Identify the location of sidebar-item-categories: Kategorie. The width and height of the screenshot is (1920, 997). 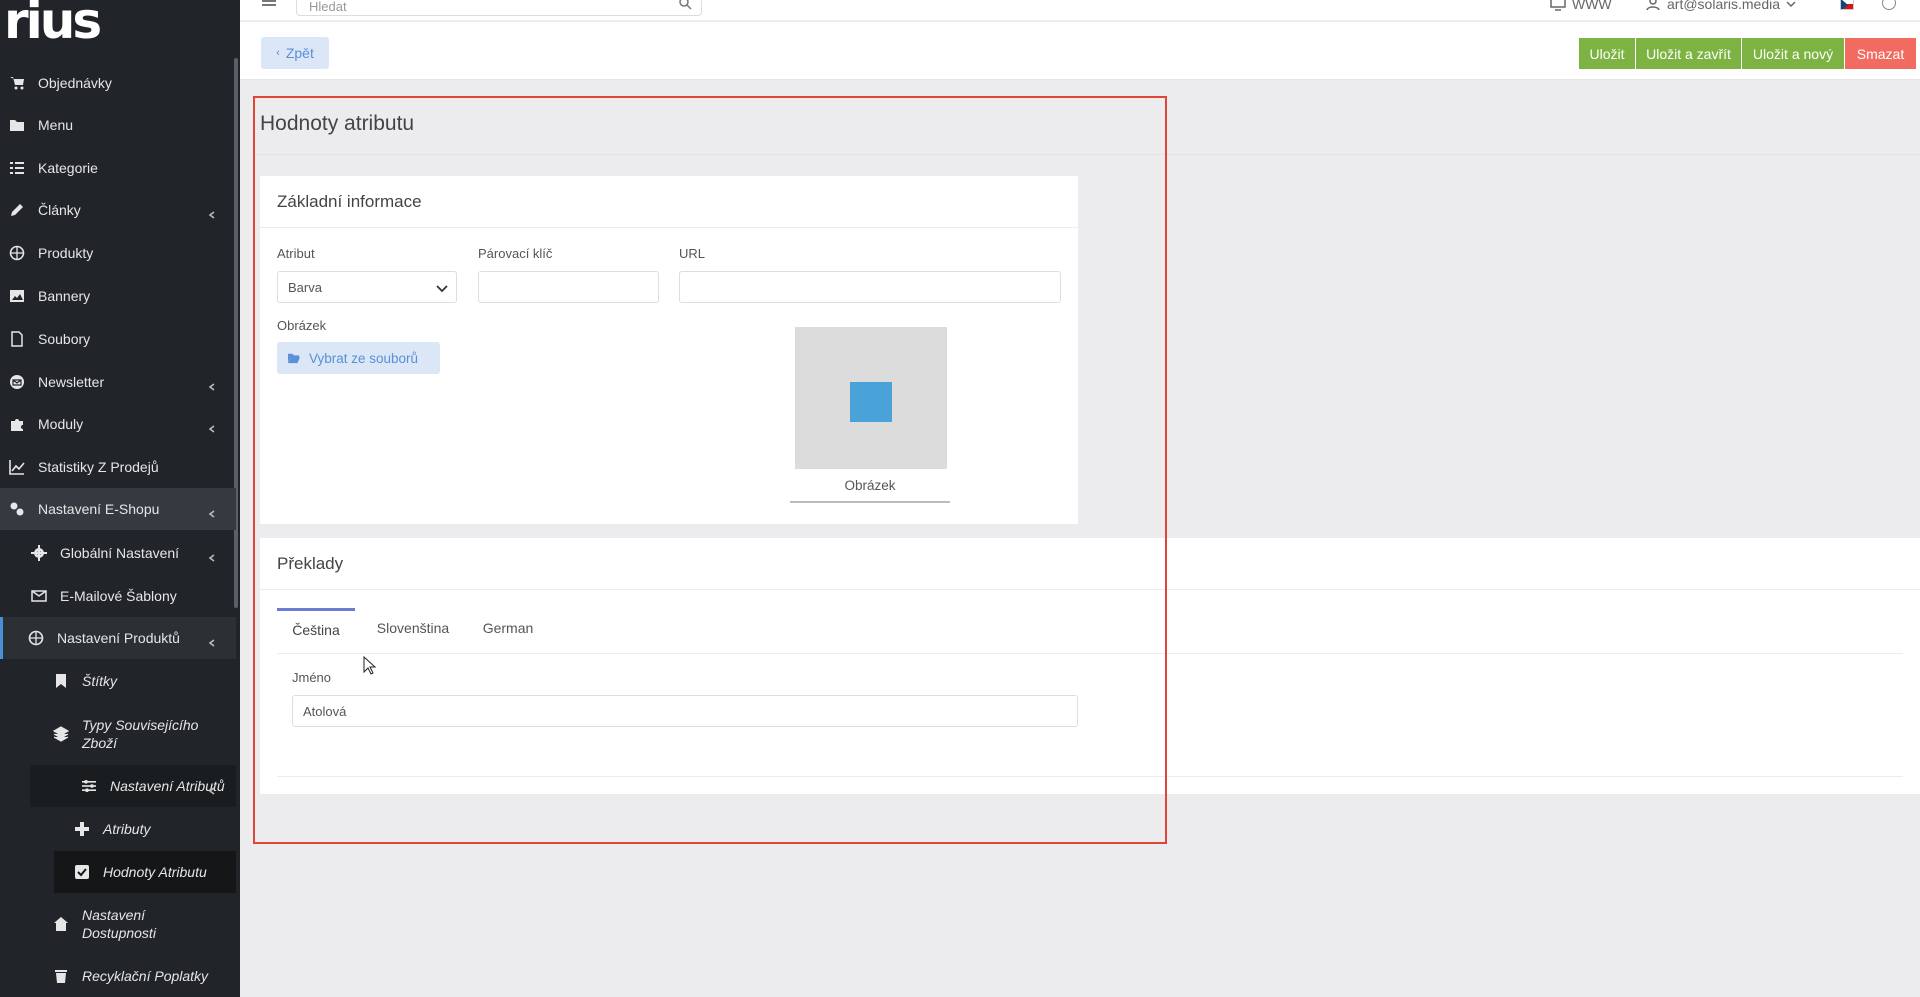
(118, 168).